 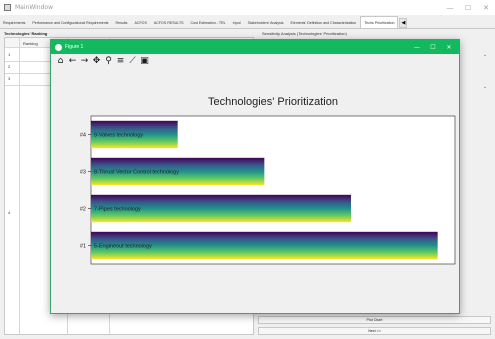 What do you see at coordinates (169, 23) in the screenshot?
I see `tab-acfos-results: ACFOS RESULTS` at bounding box center [169, 23].